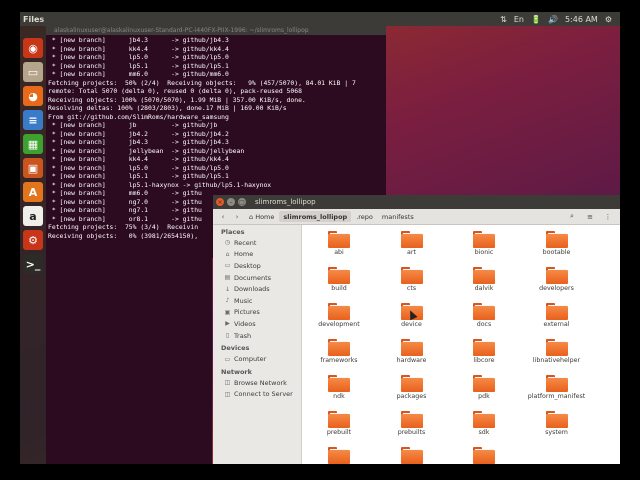 The height and width of the screenshot is (480, 640). What do you see at coordinates (242, 202) in the screenshot?
I see `maximize-button: □` at bounding box center [242, 202].